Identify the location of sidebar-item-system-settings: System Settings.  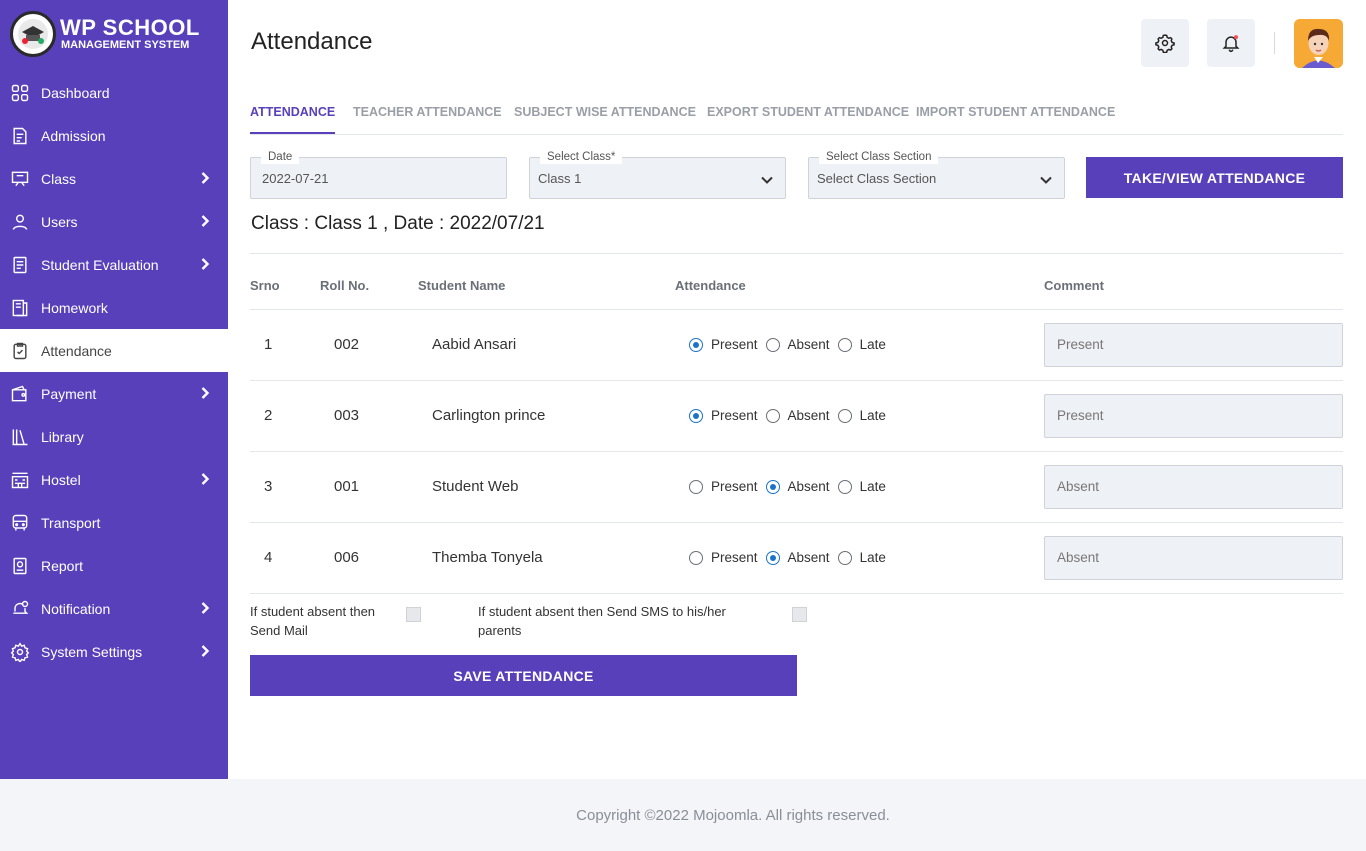
(114, 651).